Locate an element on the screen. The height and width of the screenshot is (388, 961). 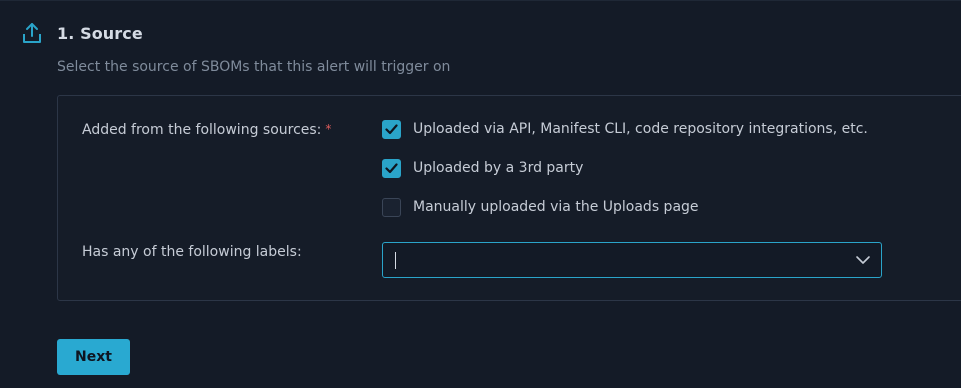
manual-option-label: Manually uploaded via the Uploads page is located at coordinates (556, 207).